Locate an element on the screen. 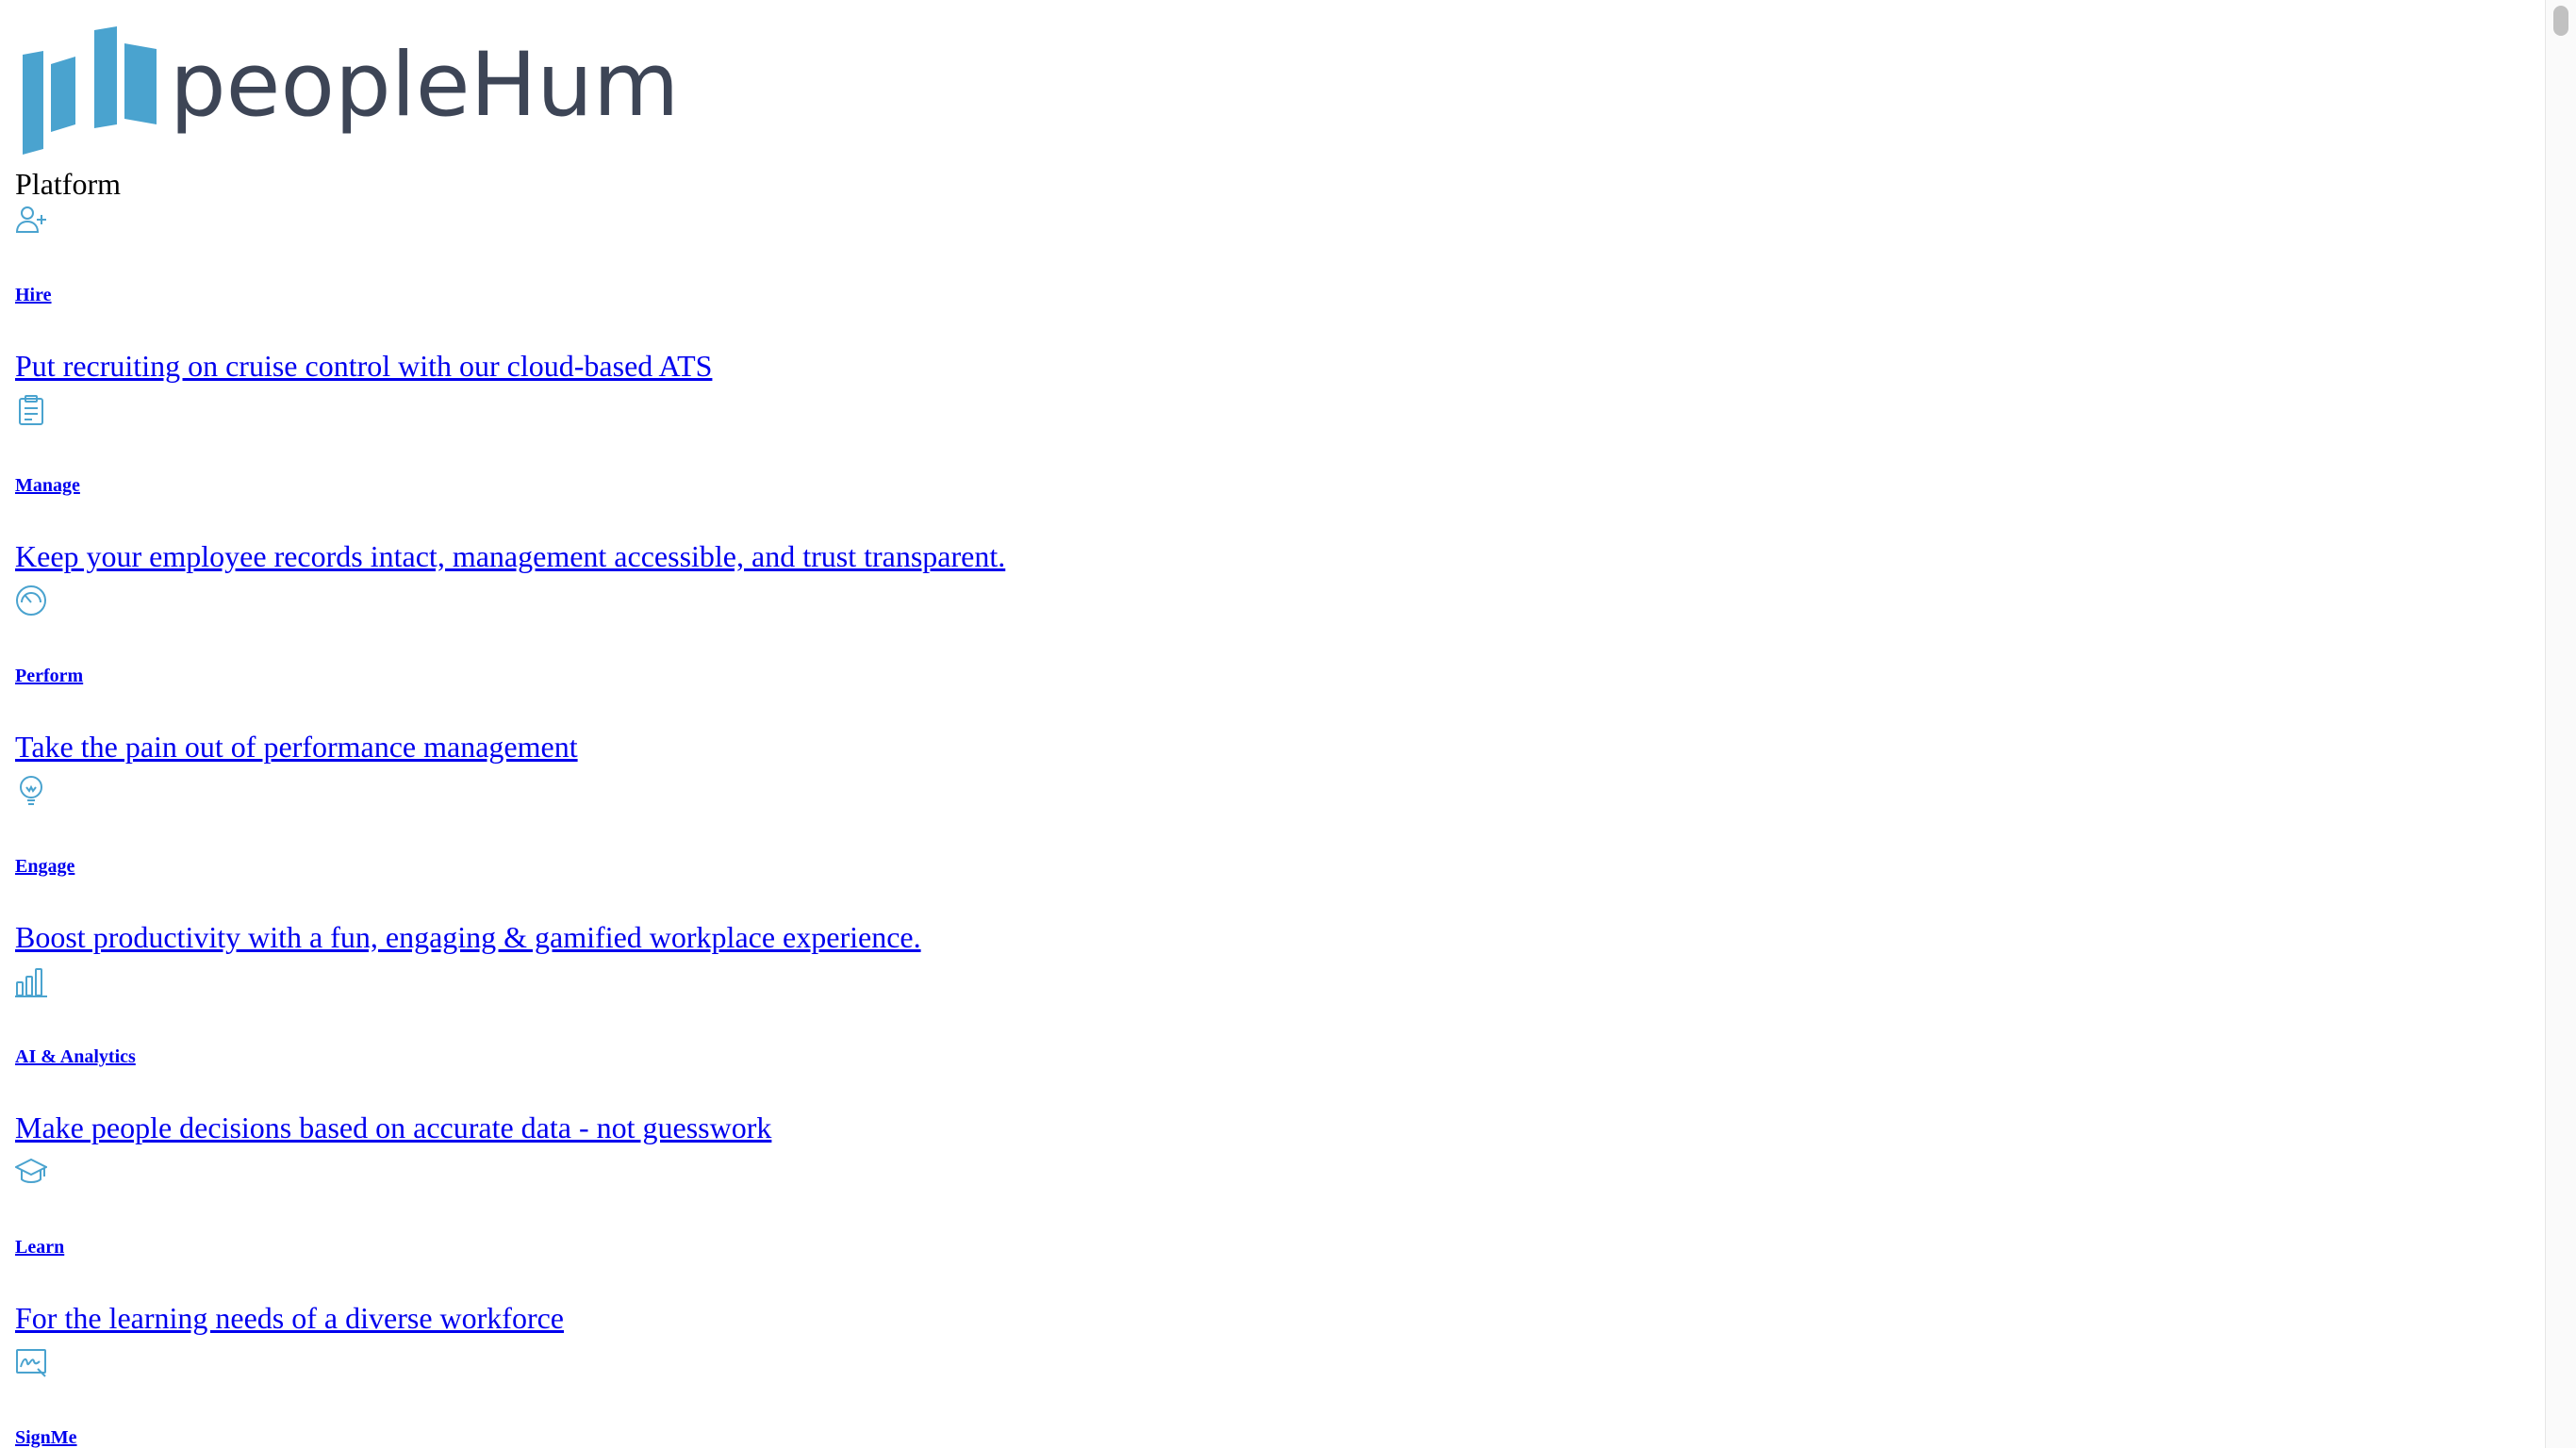  menu-item-title: Learn is located at coordinates (39, 1248).